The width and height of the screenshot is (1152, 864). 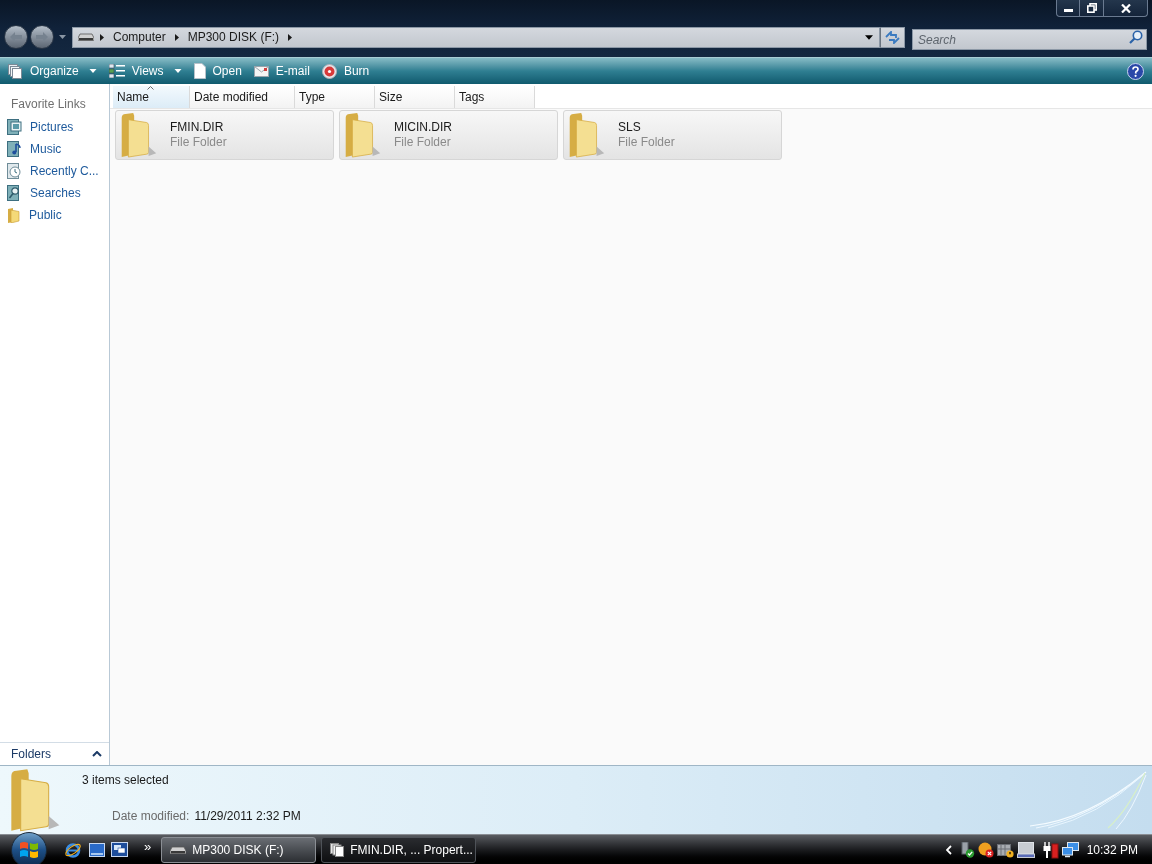 What do you see at coordinates (242, 97) in the screenshot?
I see `column-header: Date modified` at bounding box center [242, 97].